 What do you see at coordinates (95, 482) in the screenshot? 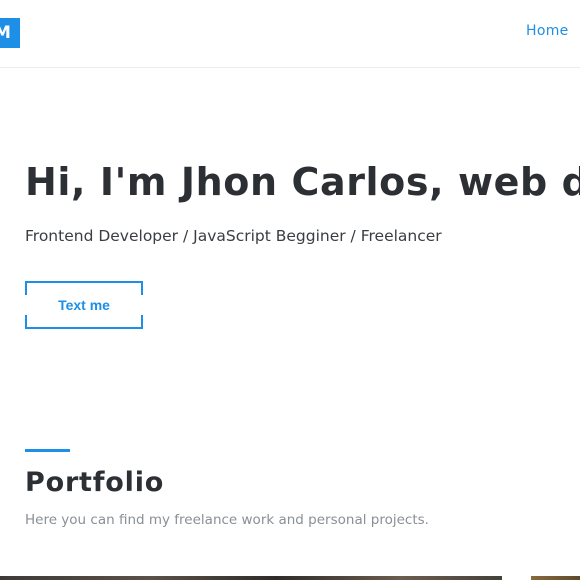
I see `portfolio-title: Portfolio` at bounding box center [95, 482].